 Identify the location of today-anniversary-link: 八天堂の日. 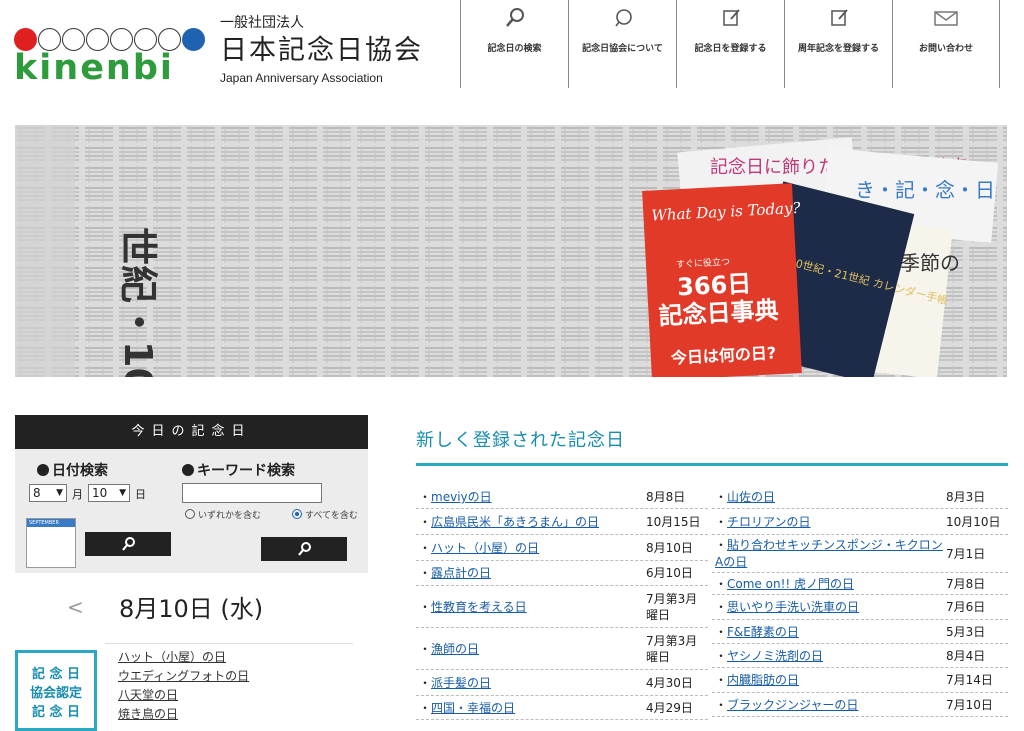
(238, 695).